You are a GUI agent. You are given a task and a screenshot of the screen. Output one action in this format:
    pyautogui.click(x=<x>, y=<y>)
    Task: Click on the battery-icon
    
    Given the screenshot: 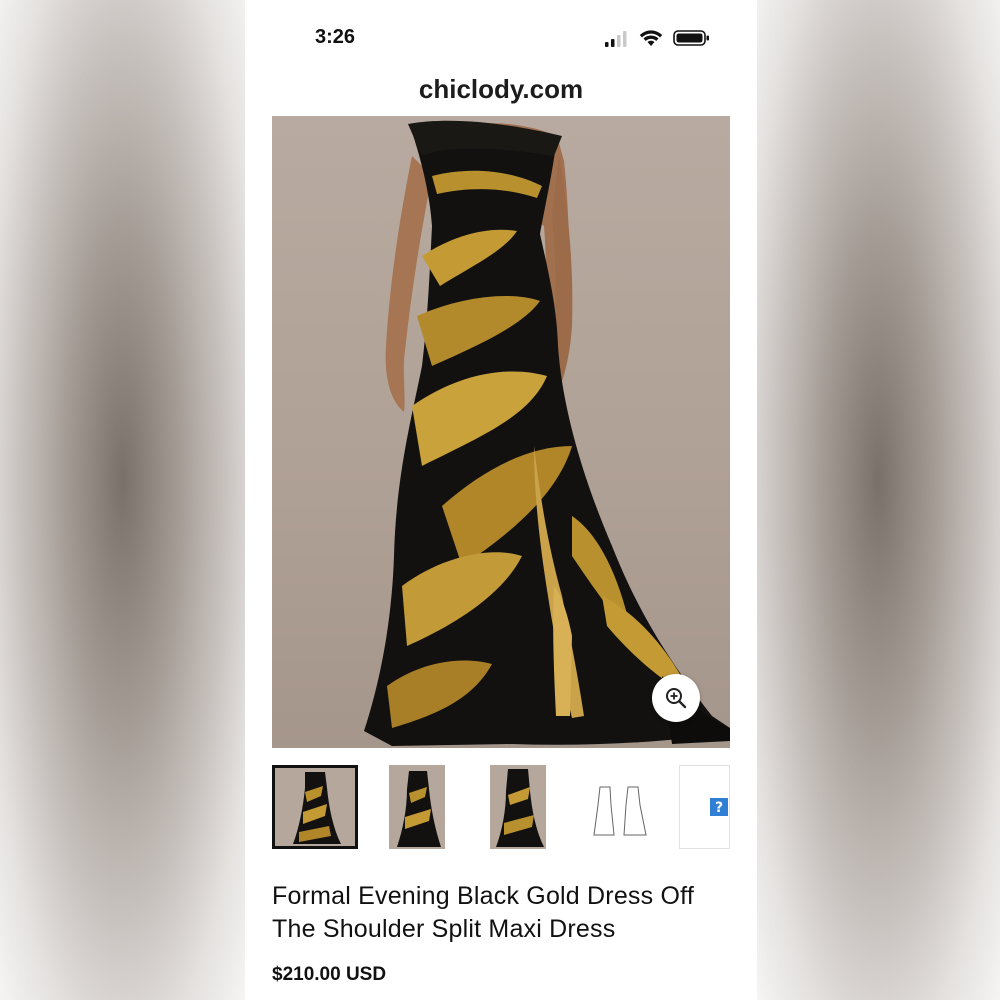 What is the action you would take?
    pyautogui.click(x=691, y=38)
    